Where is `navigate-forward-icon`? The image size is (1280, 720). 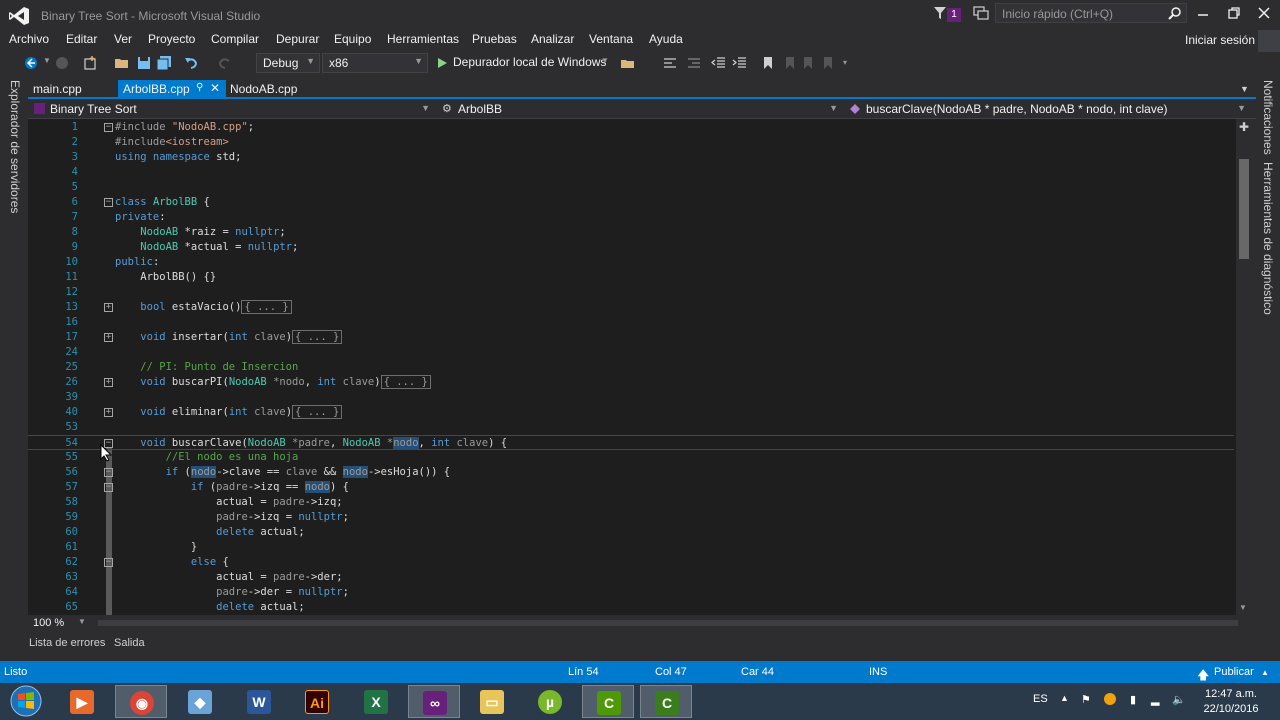 navigate-forward-icon is located at coordinates (62, 63).